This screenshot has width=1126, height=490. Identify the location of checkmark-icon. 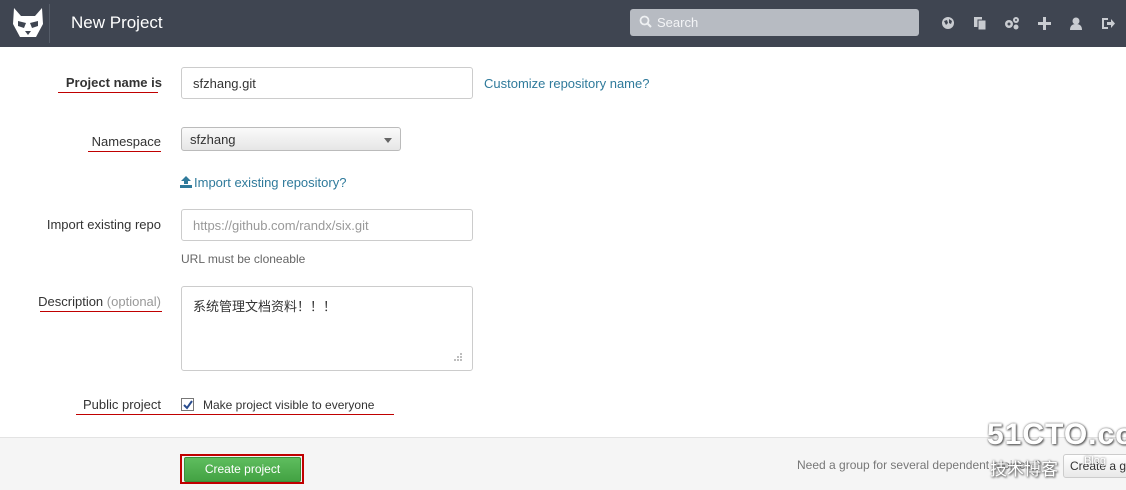
(188, 405).